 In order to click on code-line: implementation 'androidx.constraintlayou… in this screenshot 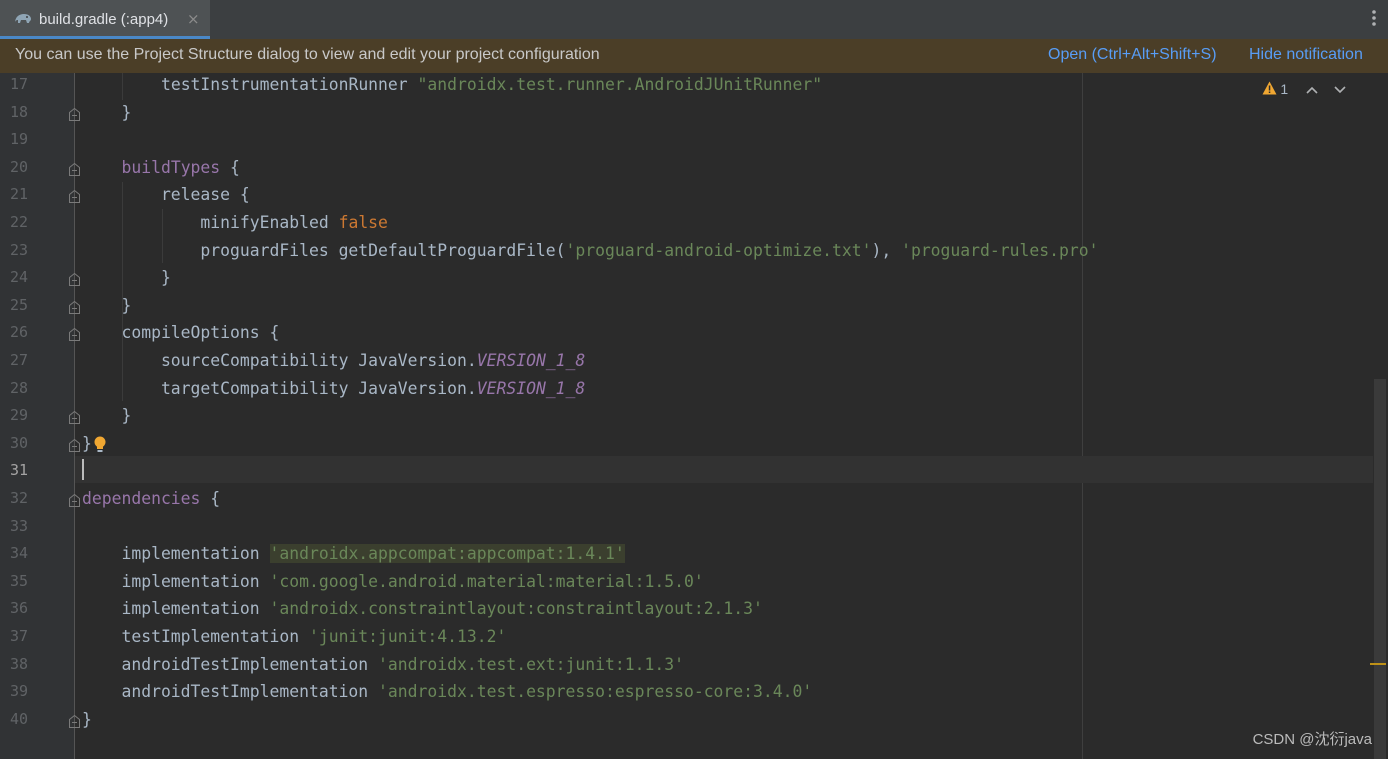, I will do `click(422, 608)`.